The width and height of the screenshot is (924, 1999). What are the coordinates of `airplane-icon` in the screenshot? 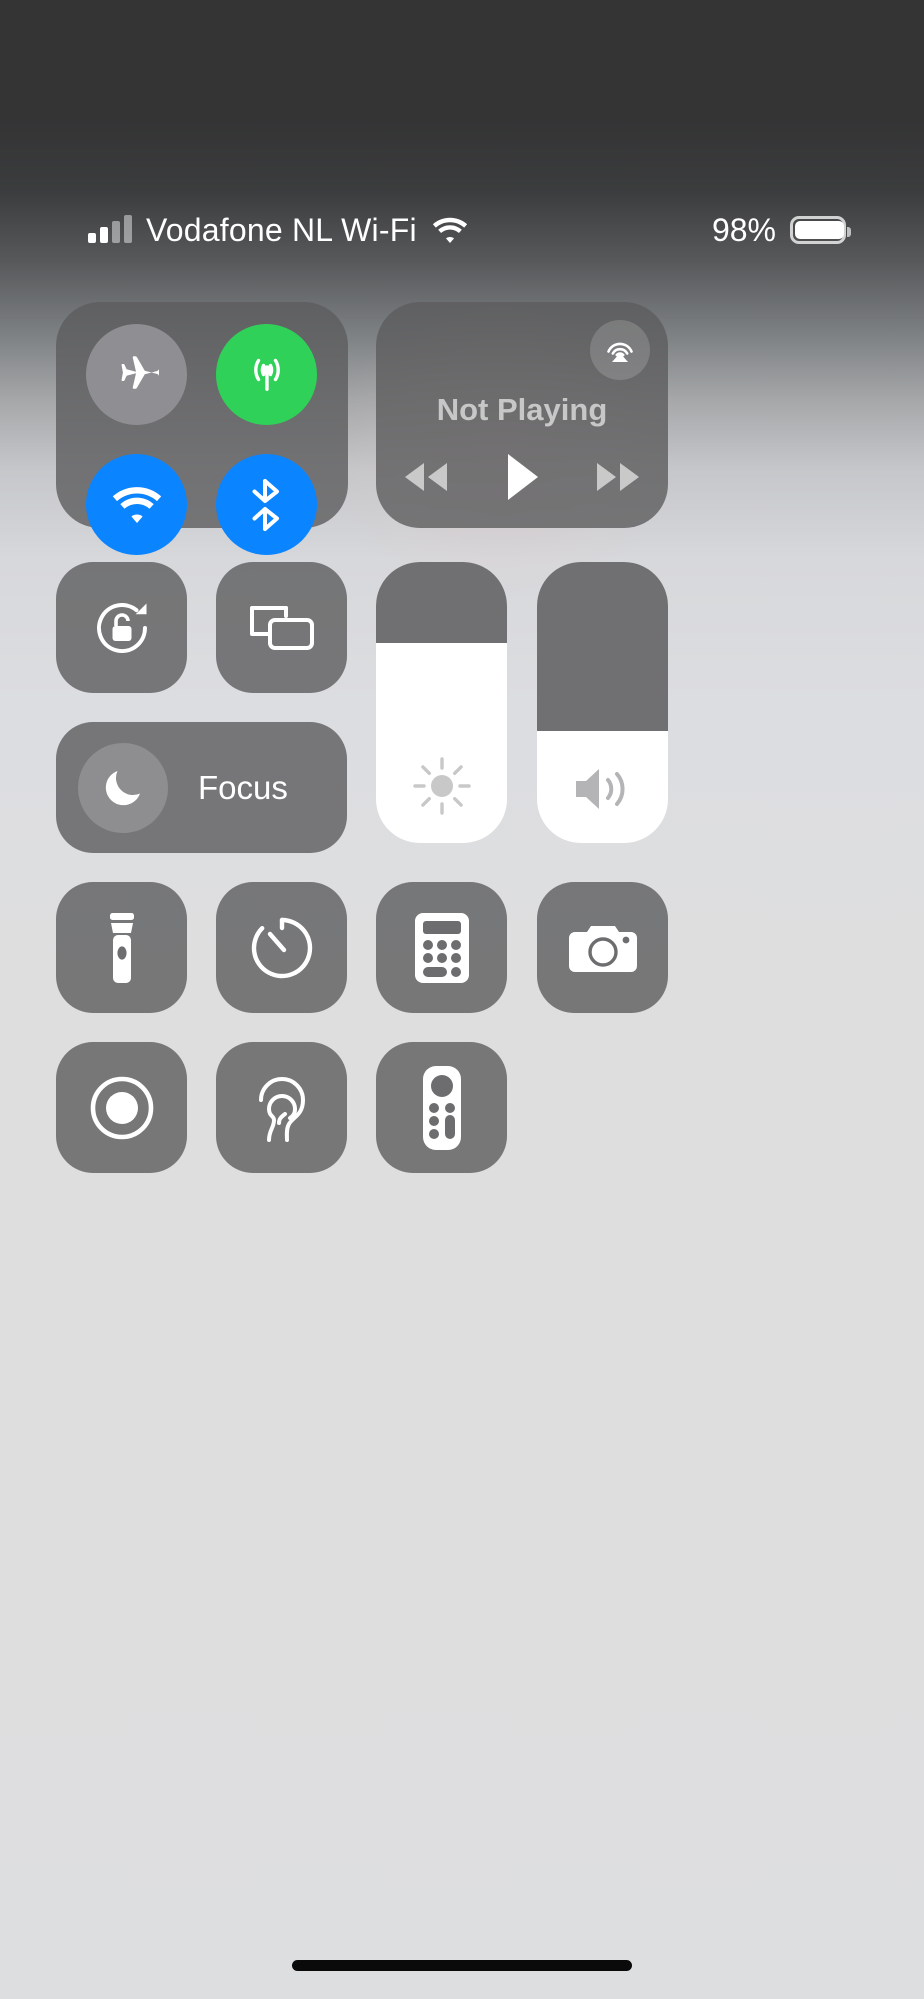 It's located at (137, 375).